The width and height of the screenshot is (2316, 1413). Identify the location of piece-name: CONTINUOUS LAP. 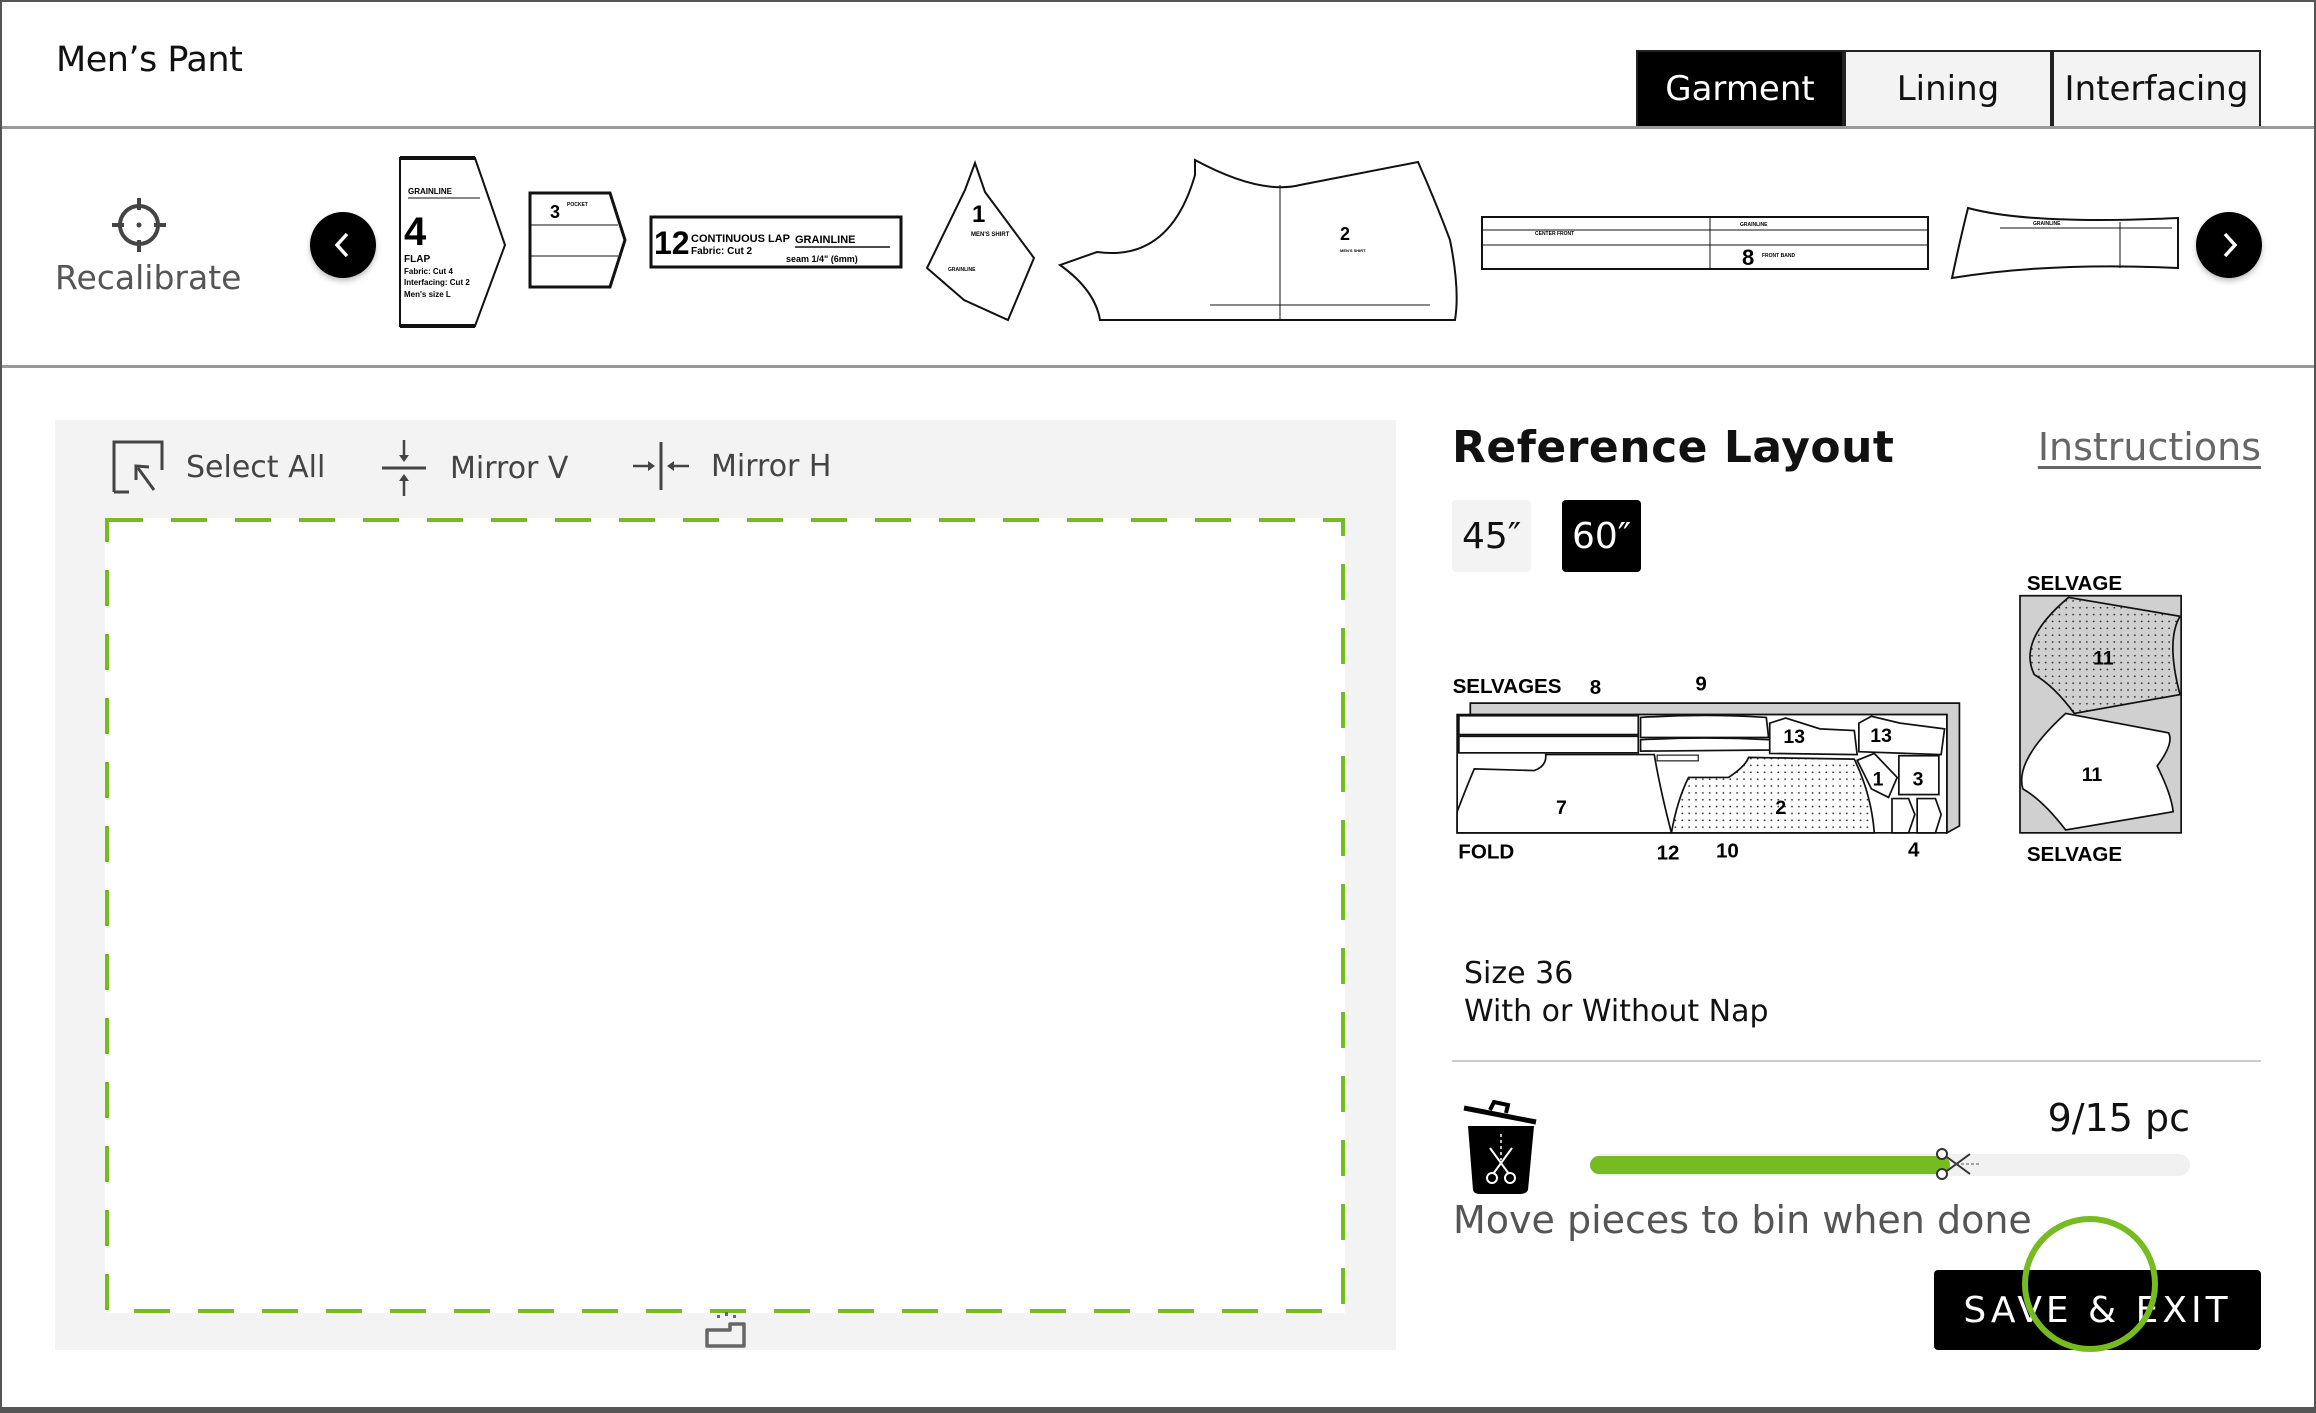
(740, 239).